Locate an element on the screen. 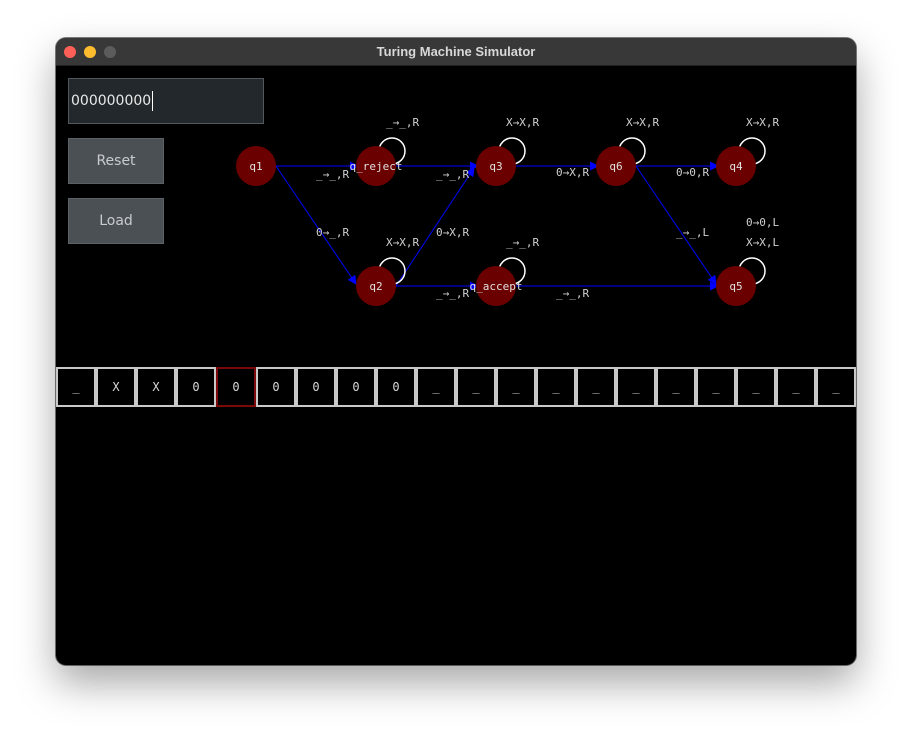 The width and height of the screenshot is (912, 740). state-label: q4 is located at coordinates (736, 166).